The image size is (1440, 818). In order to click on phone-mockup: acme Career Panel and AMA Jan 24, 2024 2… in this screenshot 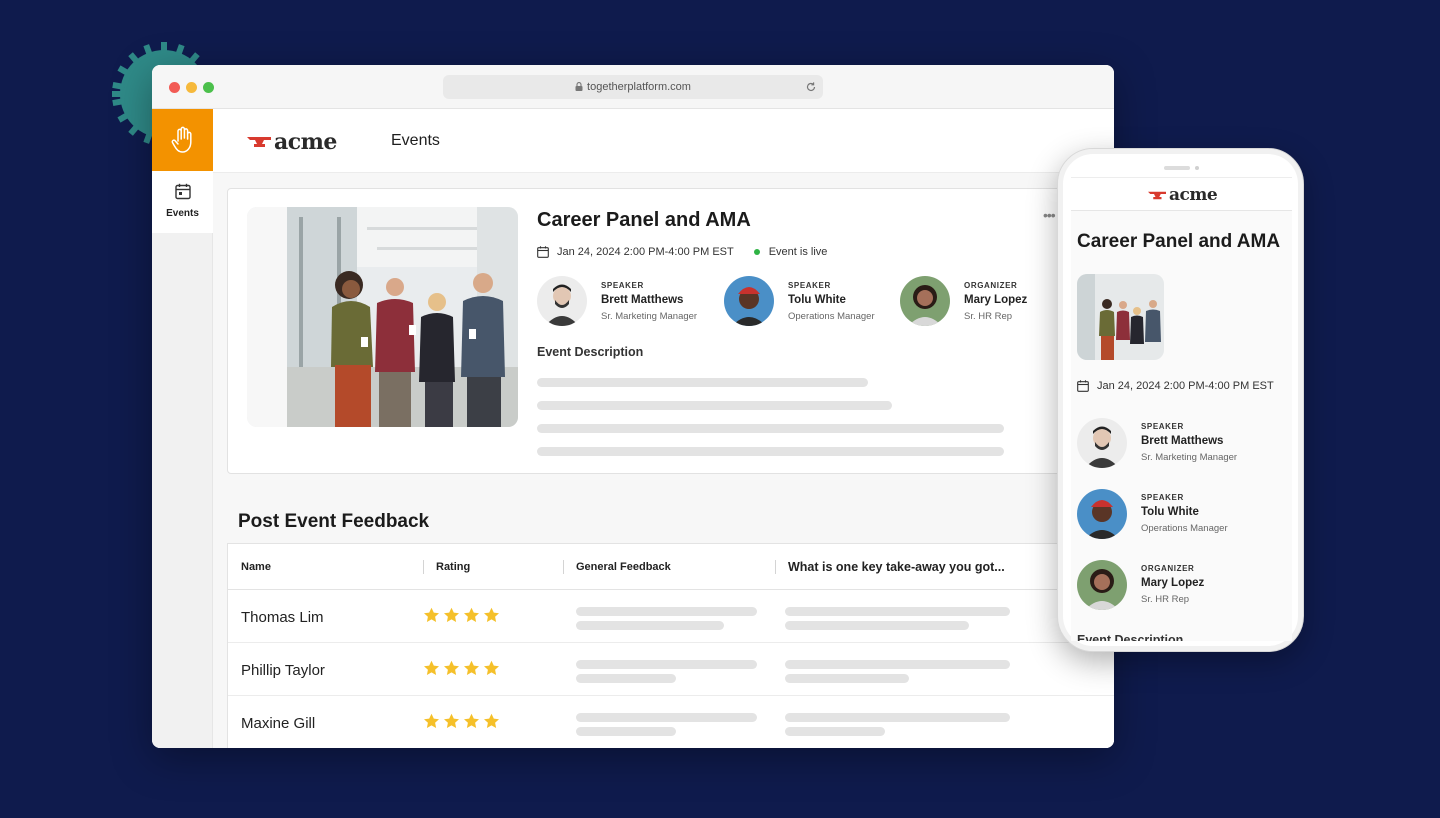, I will do `click(1180, 400)`.